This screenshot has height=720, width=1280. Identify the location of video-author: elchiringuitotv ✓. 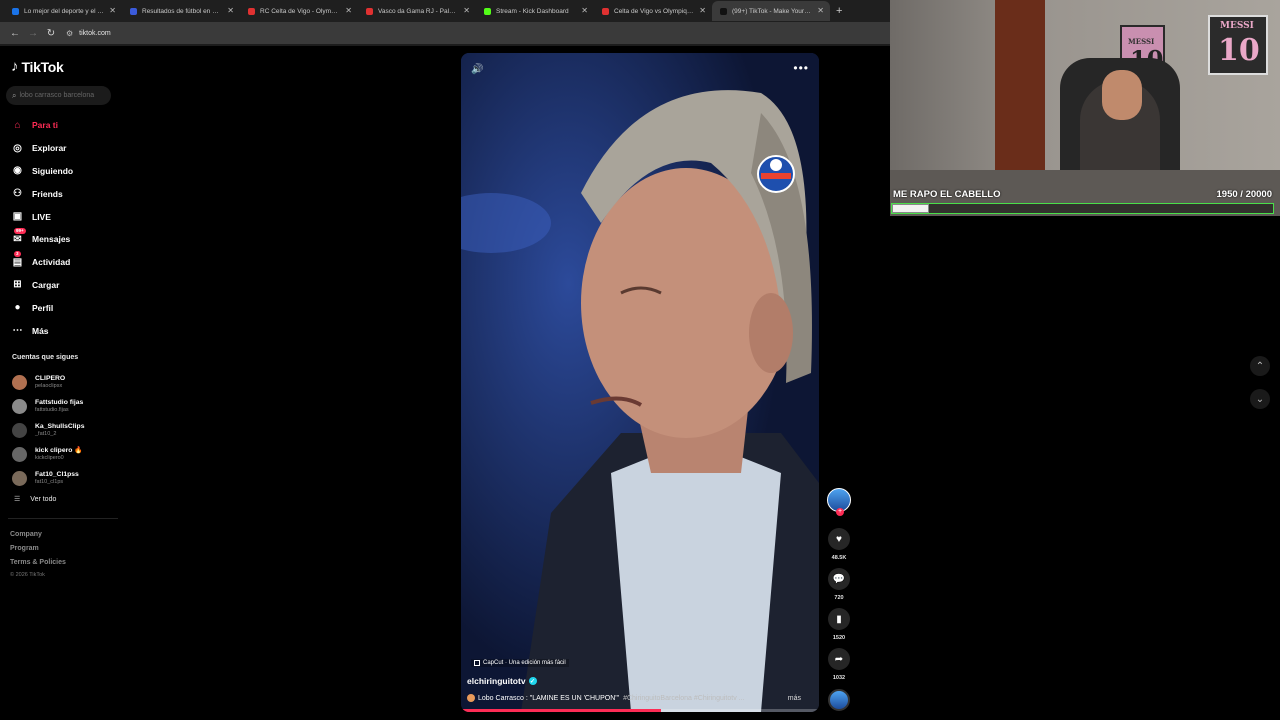
(502, 681).